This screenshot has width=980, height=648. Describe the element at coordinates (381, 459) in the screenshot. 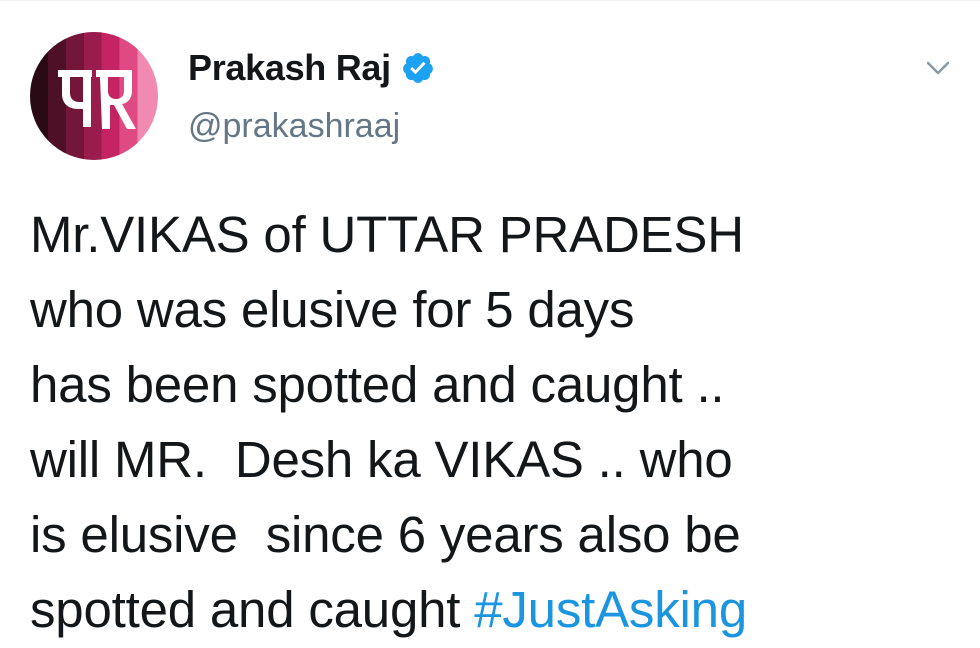

I see `tweet-line: will MR. Desh ka VIKAS .. who` at that location.